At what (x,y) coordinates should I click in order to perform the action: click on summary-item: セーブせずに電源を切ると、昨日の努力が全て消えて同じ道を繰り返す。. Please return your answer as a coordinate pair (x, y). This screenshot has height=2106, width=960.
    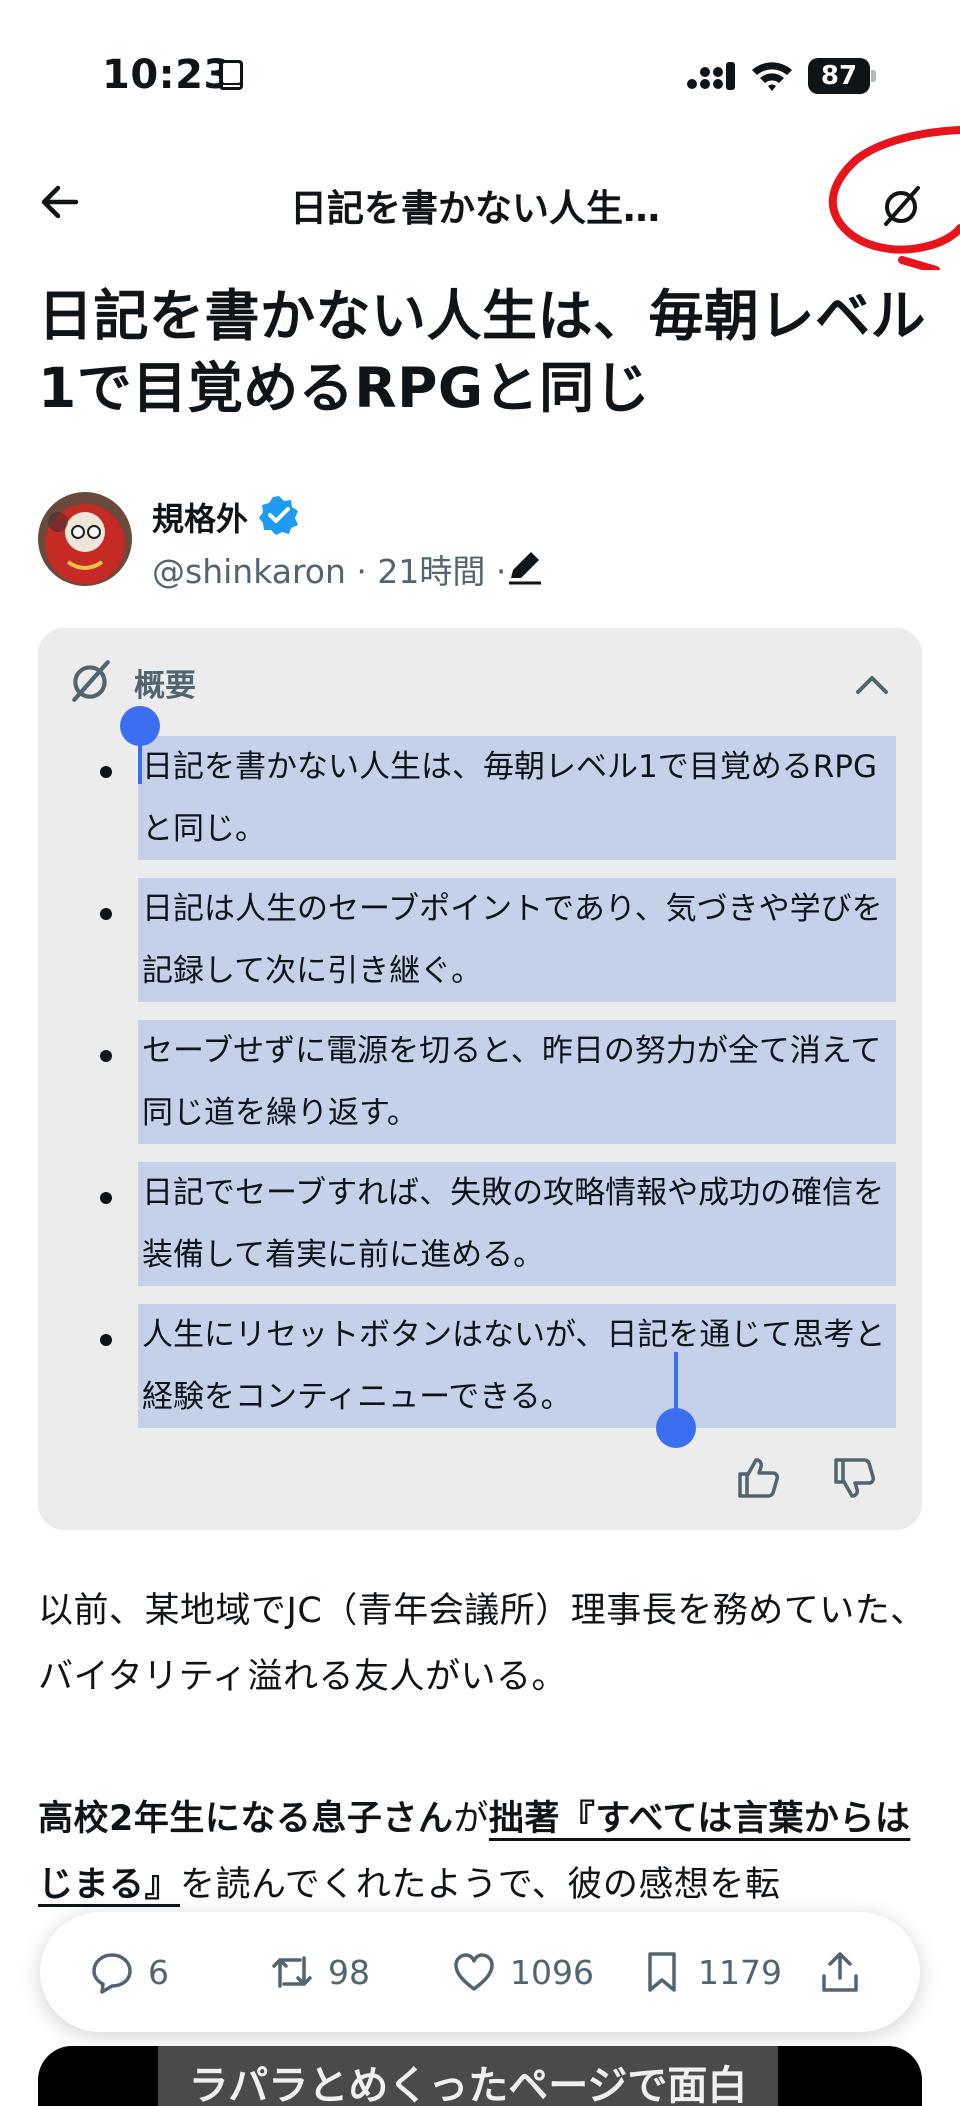
    Looking at the image, I should click on (480, 1091).